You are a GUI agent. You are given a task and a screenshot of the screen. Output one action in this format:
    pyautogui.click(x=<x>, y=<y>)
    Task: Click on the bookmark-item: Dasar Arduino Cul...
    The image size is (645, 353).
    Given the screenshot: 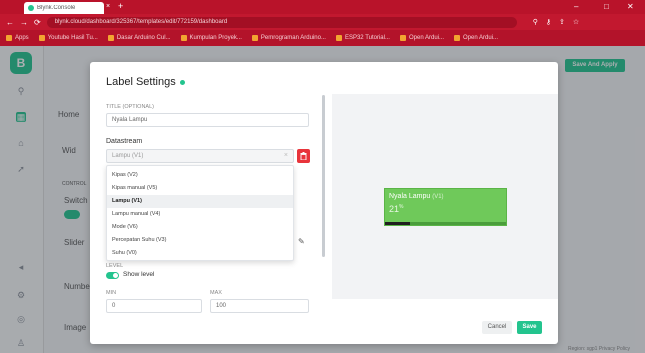 What is the action you would take?
    pyautogui.click(x=139, y=38)
    